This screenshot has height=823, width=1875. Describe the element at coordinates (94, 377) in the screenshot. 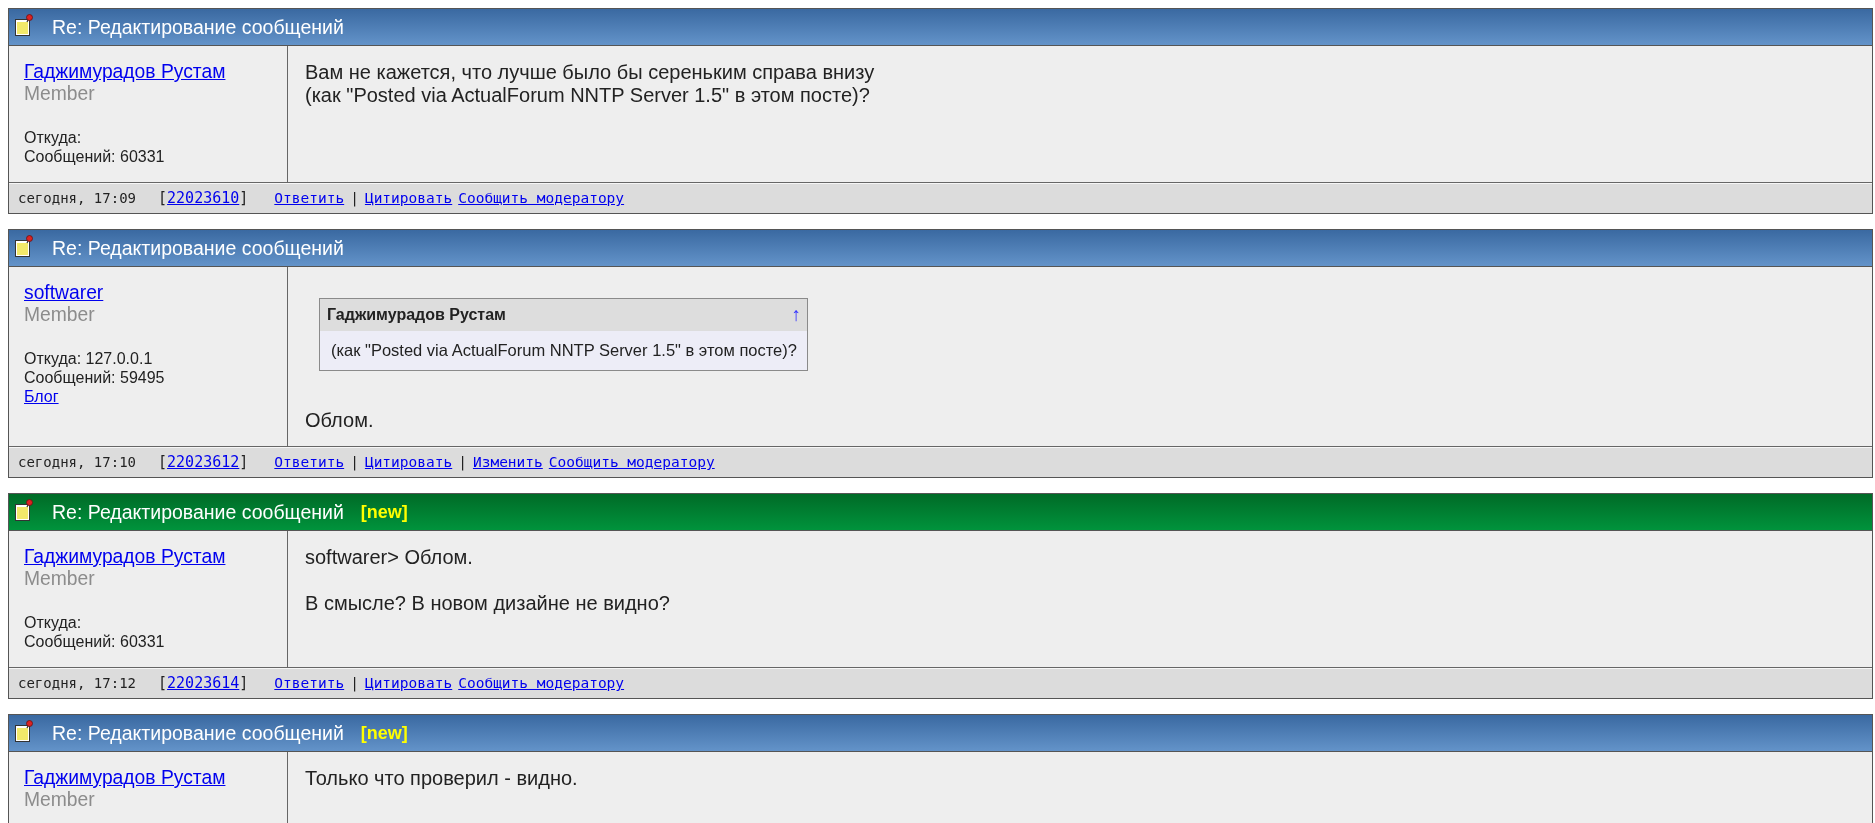

I see `author-message-count: Сообщений: 59495` at that location.